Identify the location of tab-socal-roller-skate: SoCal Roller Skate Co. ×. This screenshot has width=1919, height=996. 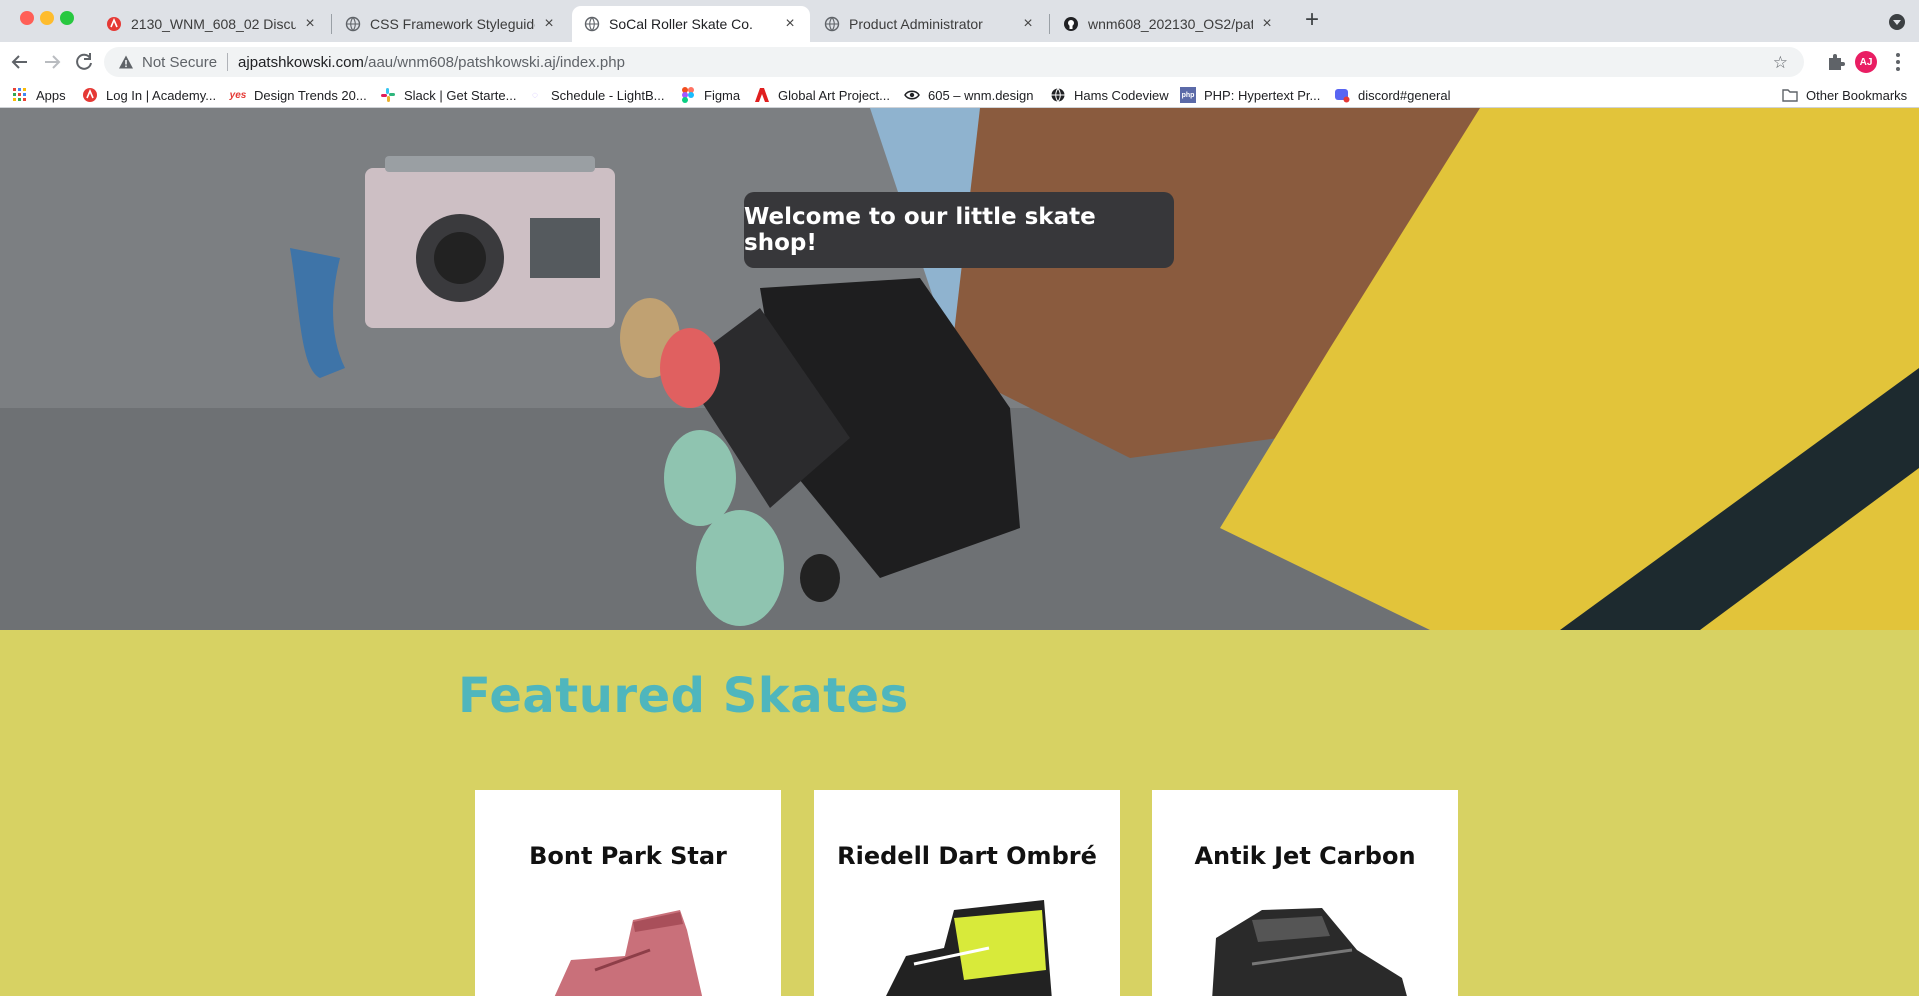
(691, 24).